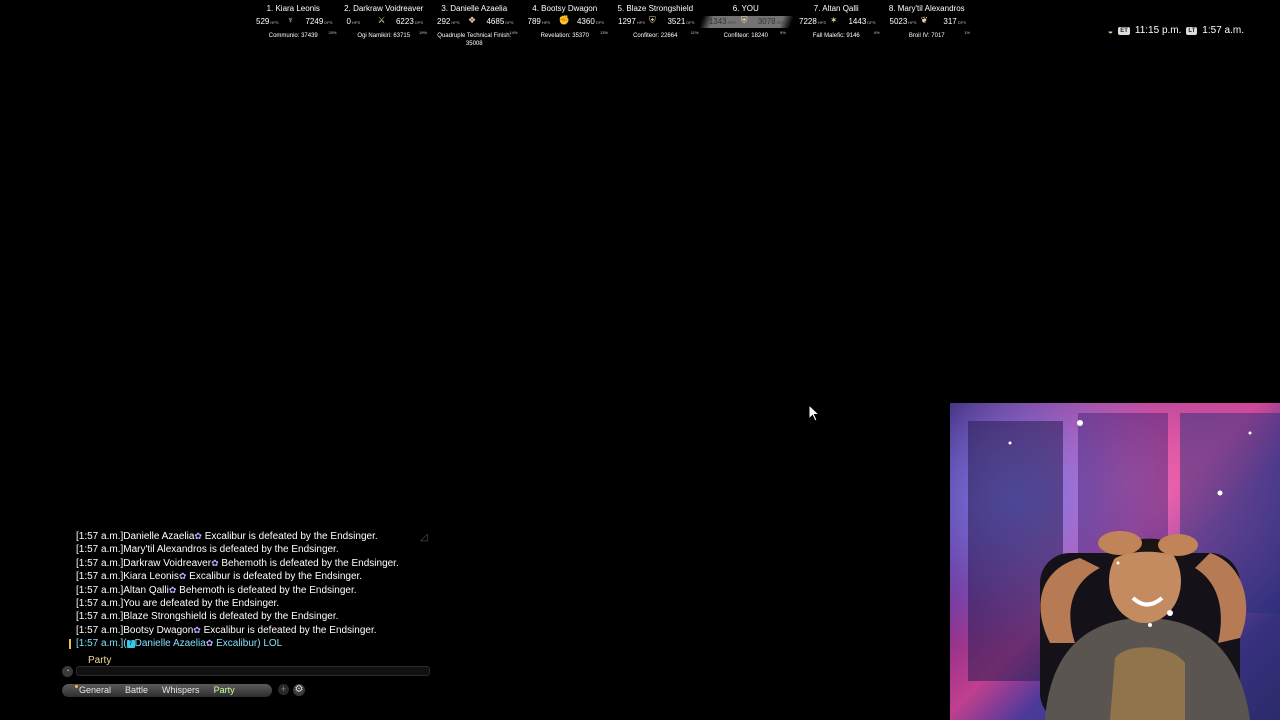  Describe the element at coordinates (140, 603) in the screenshot. I see `chat-player-name: You are` at that location.